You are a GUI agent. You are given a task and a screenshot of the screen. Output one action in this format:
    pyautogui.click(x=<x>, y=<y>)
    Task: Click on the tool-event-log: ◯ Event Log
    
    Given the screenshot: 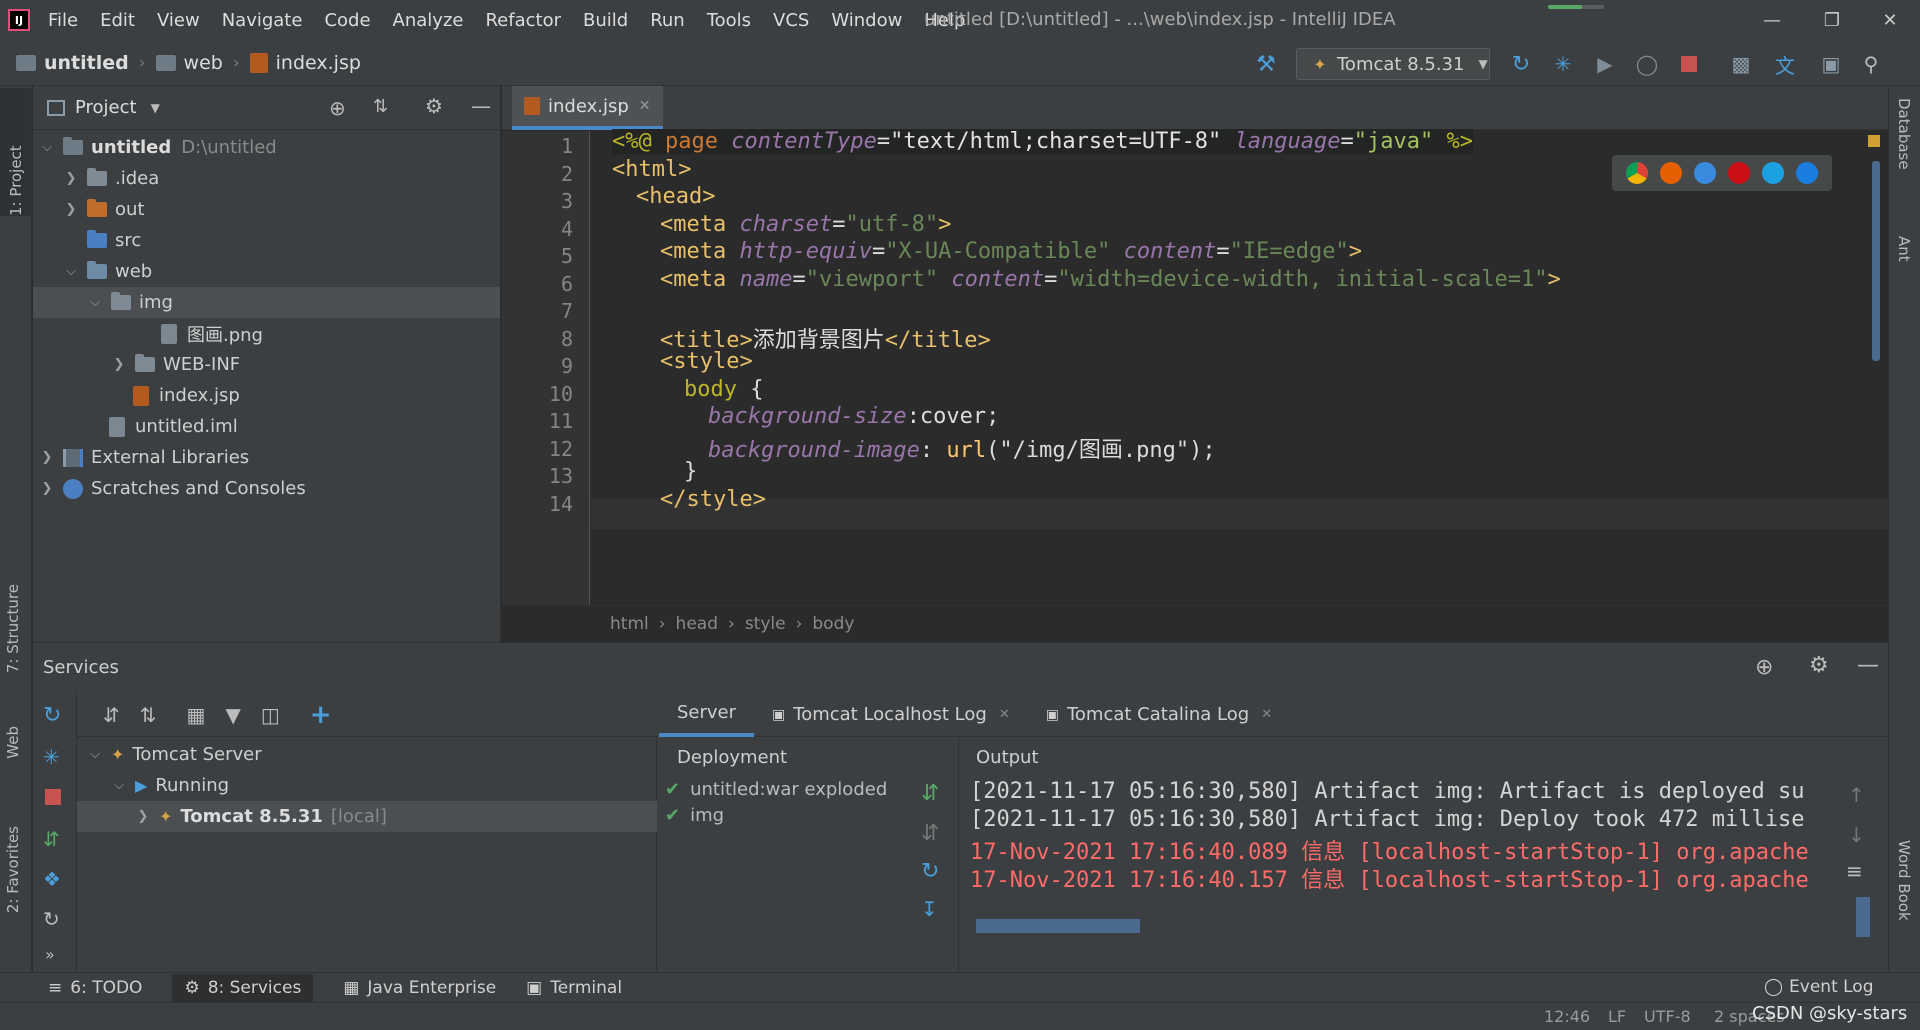 What is the action you would take?
    pyautogui.click(x=1819, y=987)
    